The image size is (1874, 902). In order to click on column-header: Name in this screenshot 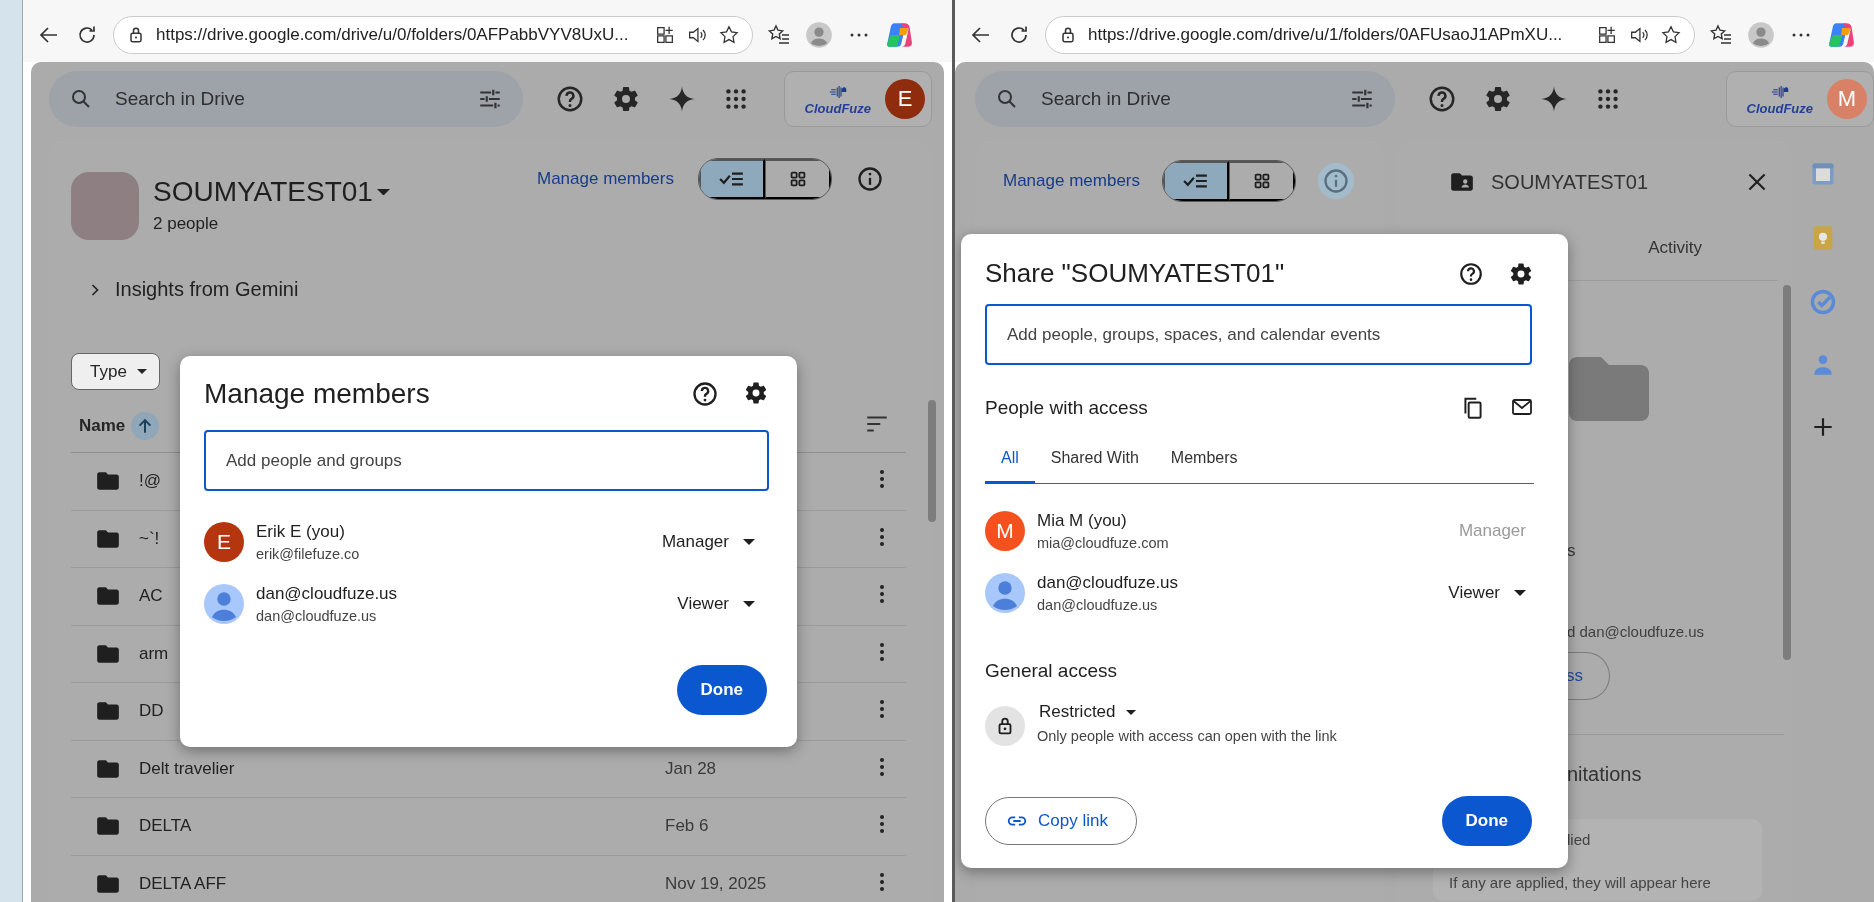, I will do `click(102, 426)`.